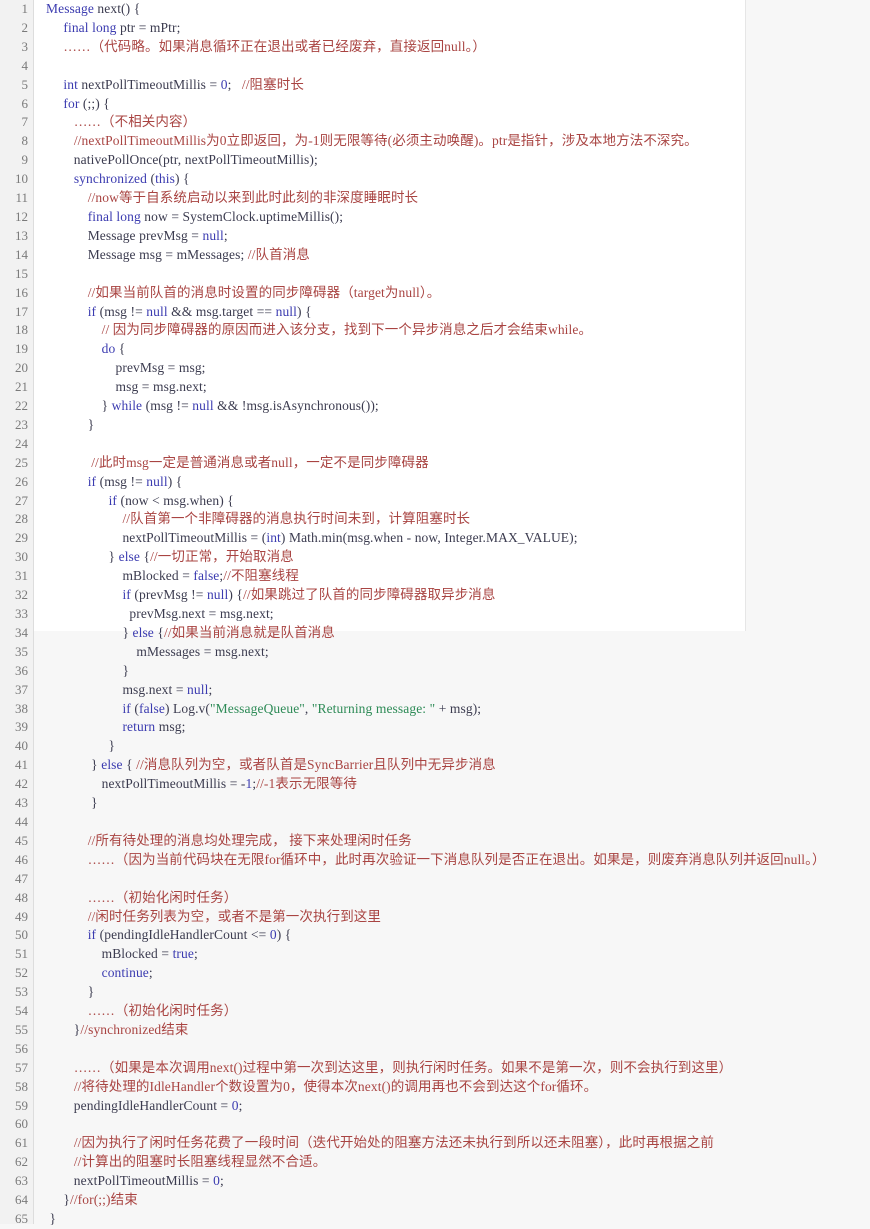 This screenshot has height=1229, width=870. Describe the element at coordinates (458, 708) in the screenshot. I see `token-id: + msg);` at that location.